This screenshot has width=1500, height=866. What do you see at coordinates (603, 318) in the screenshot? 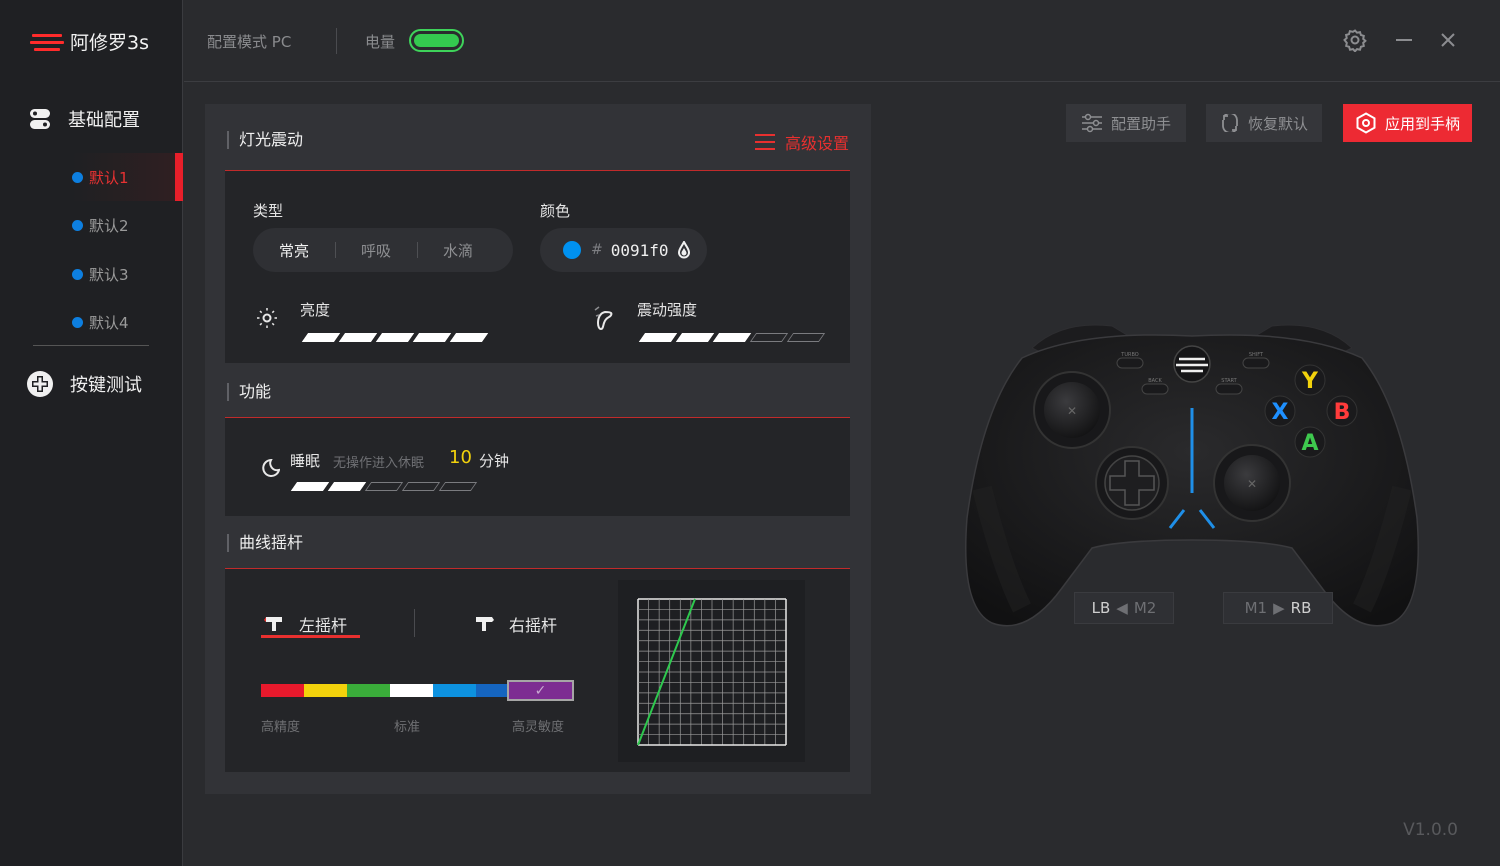
I see `vibration-icon` at bounding box center [603, 318].